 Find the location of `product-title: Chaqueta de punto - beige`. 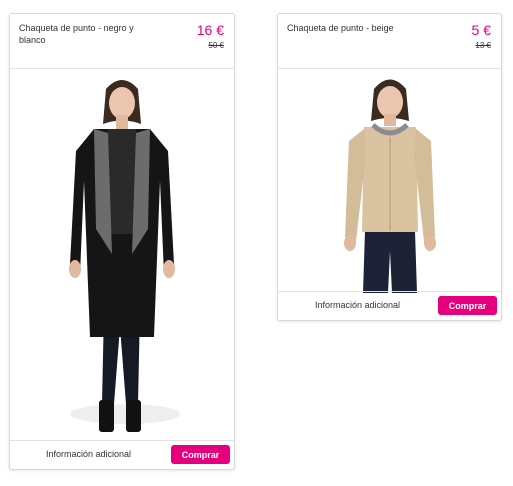

product-title: Chaqueta de punto - beige is located at coordinates (352, 28).